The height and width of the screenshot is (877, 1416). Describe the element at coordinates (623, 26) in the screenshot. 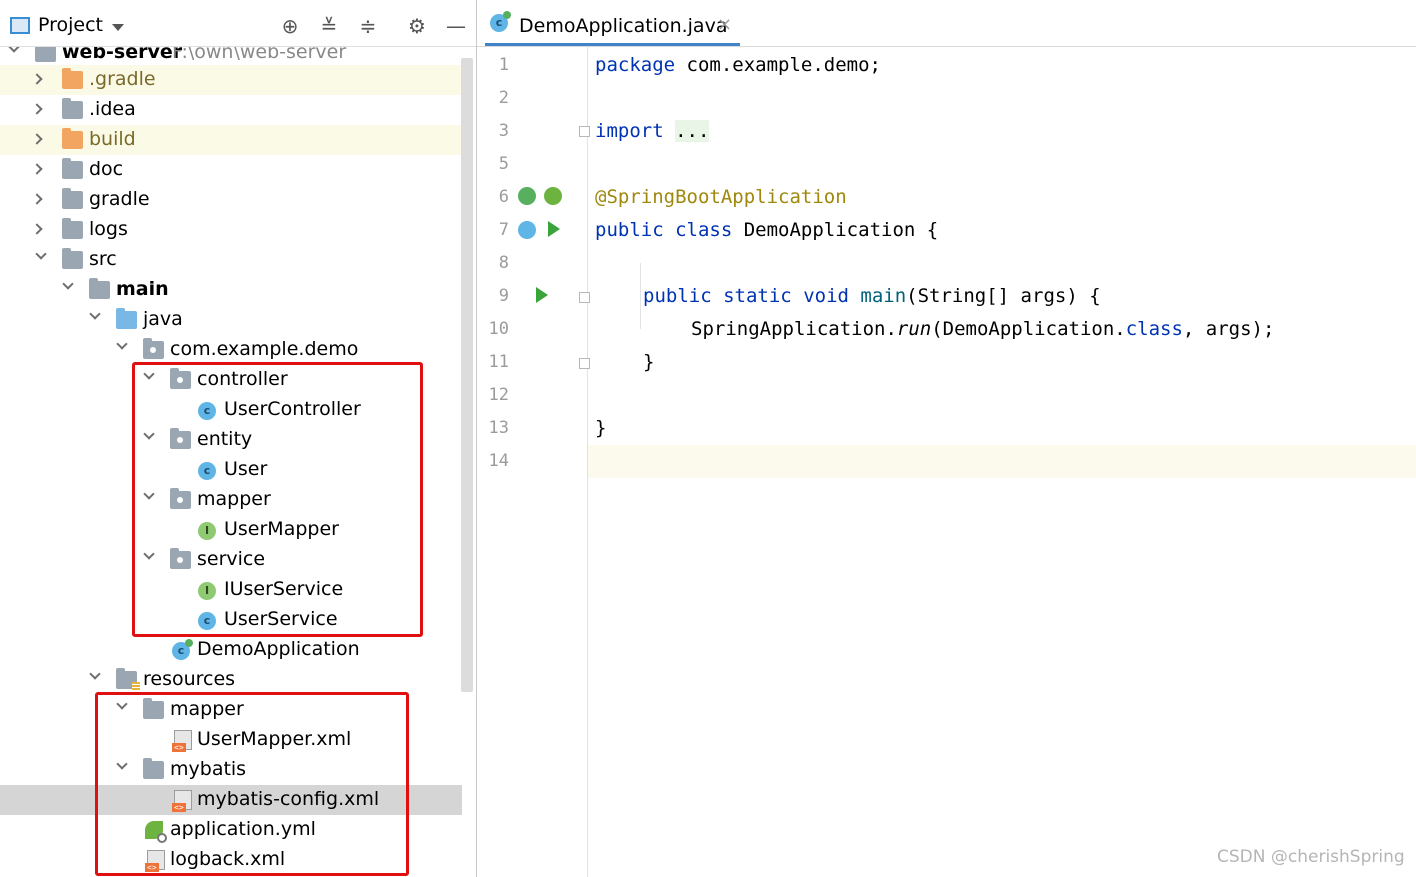

I see `tab-label: DemoApplication.java` at that location.